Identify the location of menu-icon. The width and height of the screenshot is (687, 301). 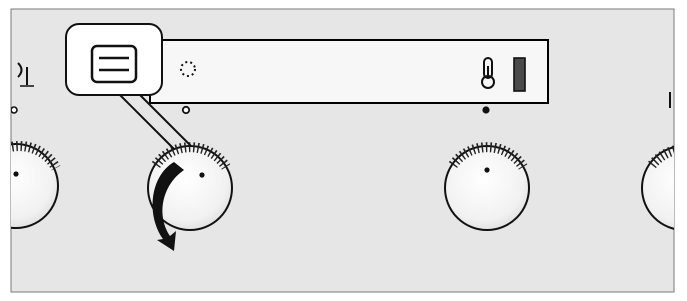
(114, 64).